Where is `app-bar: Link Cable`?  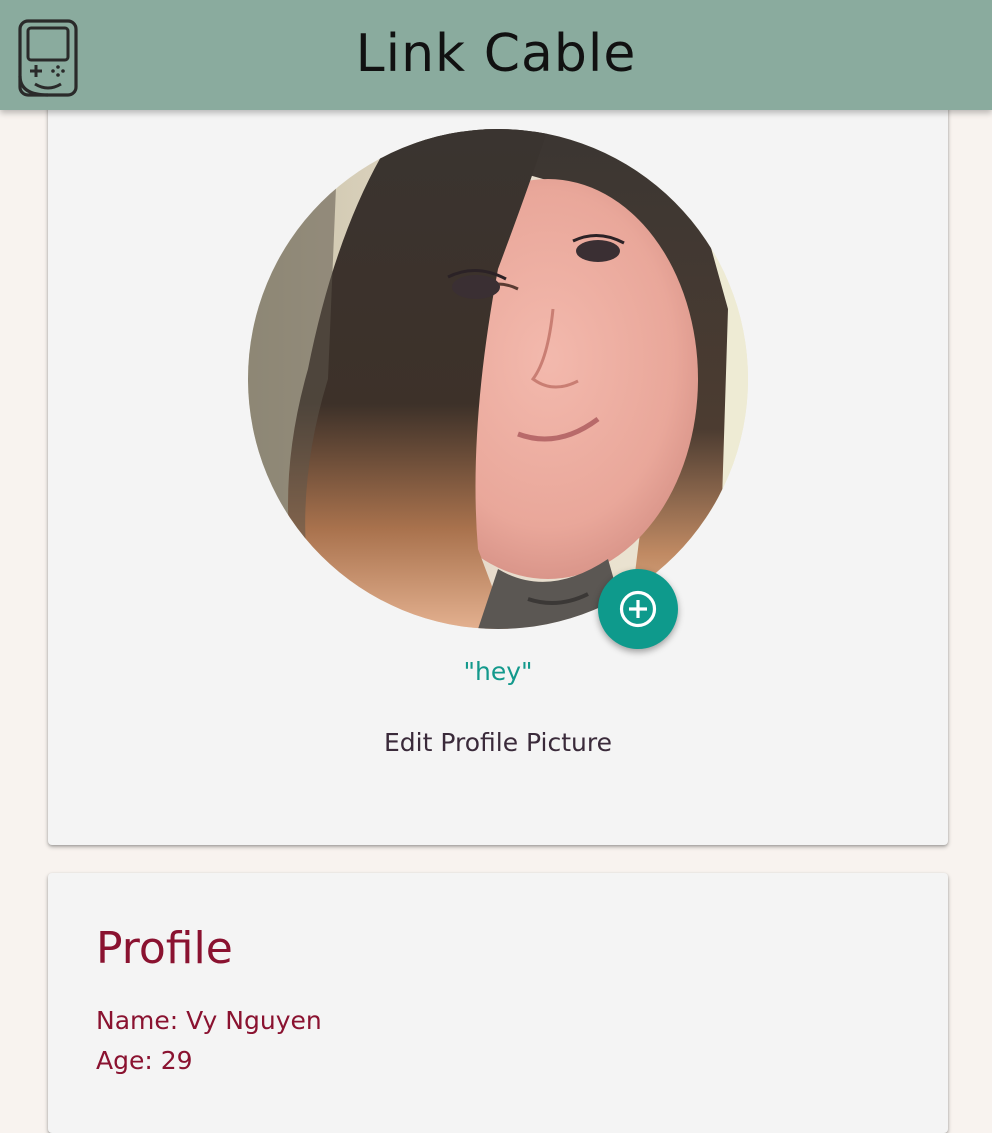
app-bar: Link Cable is located at coordinates (496, 55).